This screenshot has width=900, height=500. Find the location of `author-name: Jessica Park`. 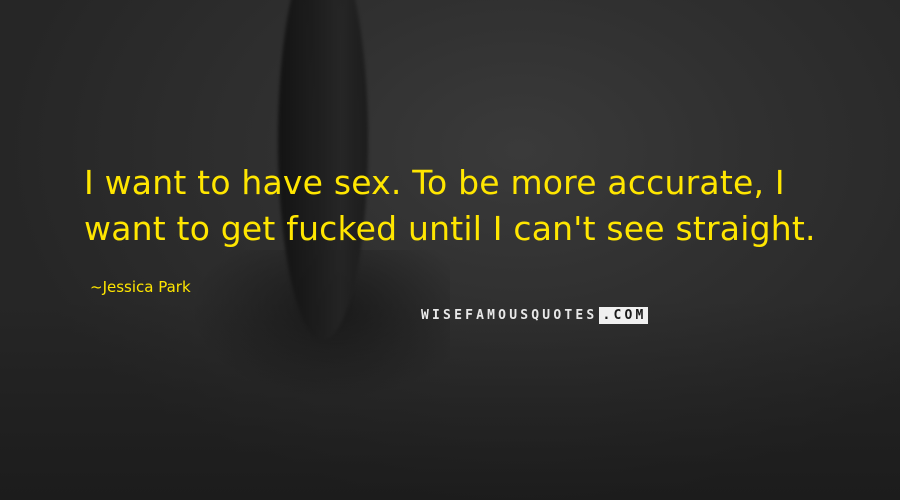

author-name: Jessica Park is located at coordinates (146, 287).